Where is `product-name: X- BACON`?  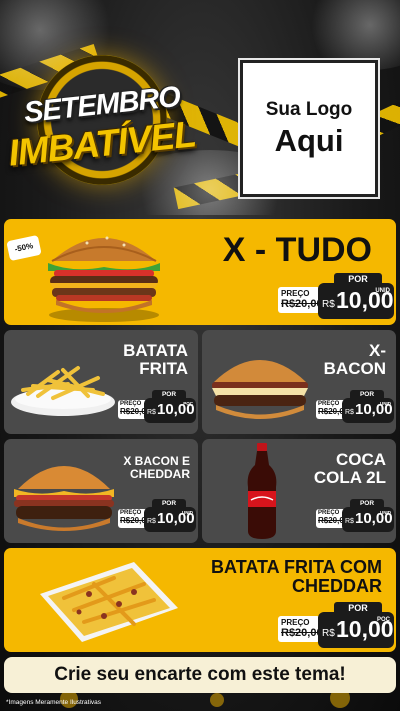 product-name: X- BACON is located at coordinates (355, 360).